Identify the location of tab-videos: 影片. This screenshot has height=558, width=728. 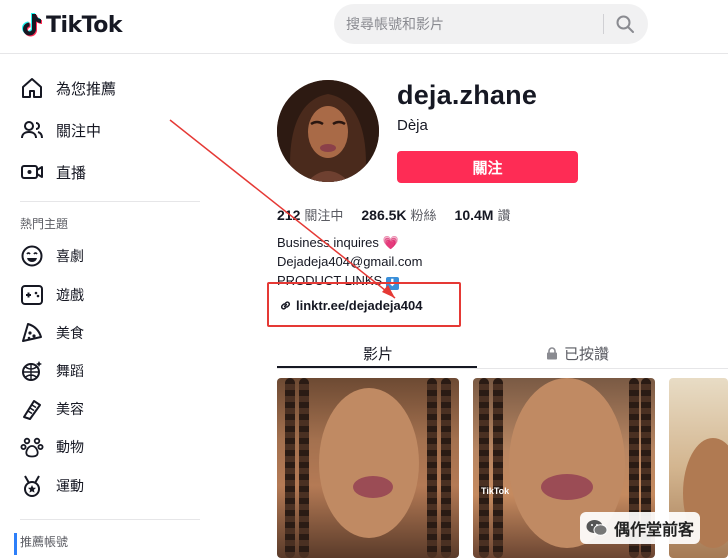
(378, 353).